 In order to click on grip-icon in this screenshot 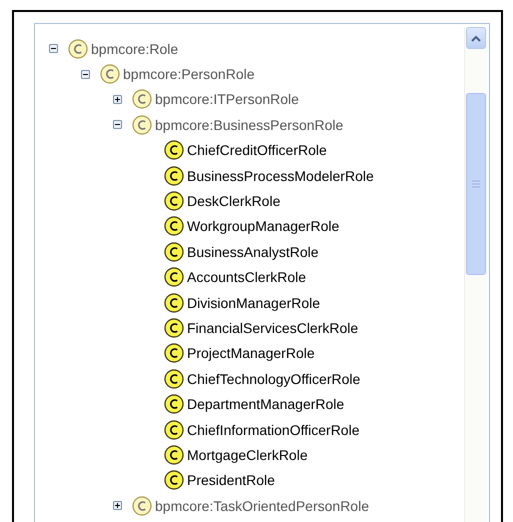, I will do `click(476, 184)`.